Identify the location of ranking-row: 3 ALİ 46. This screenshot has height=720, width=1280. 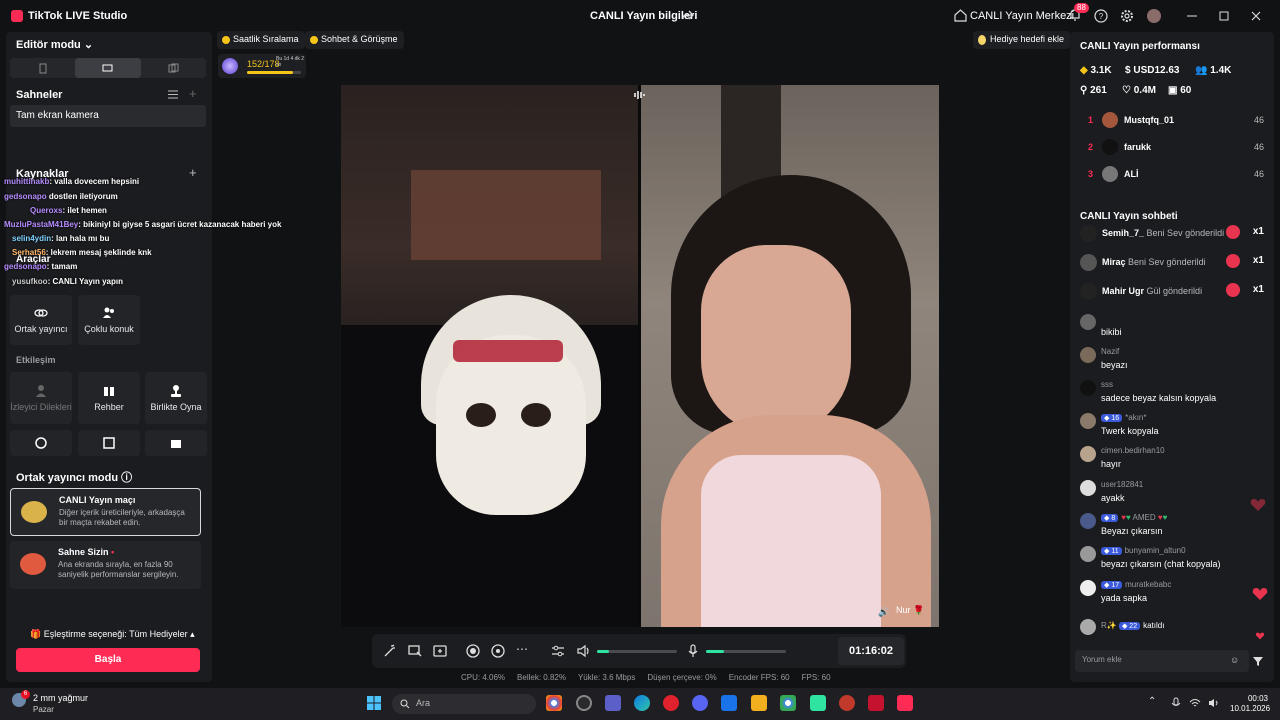
(1172, 175).